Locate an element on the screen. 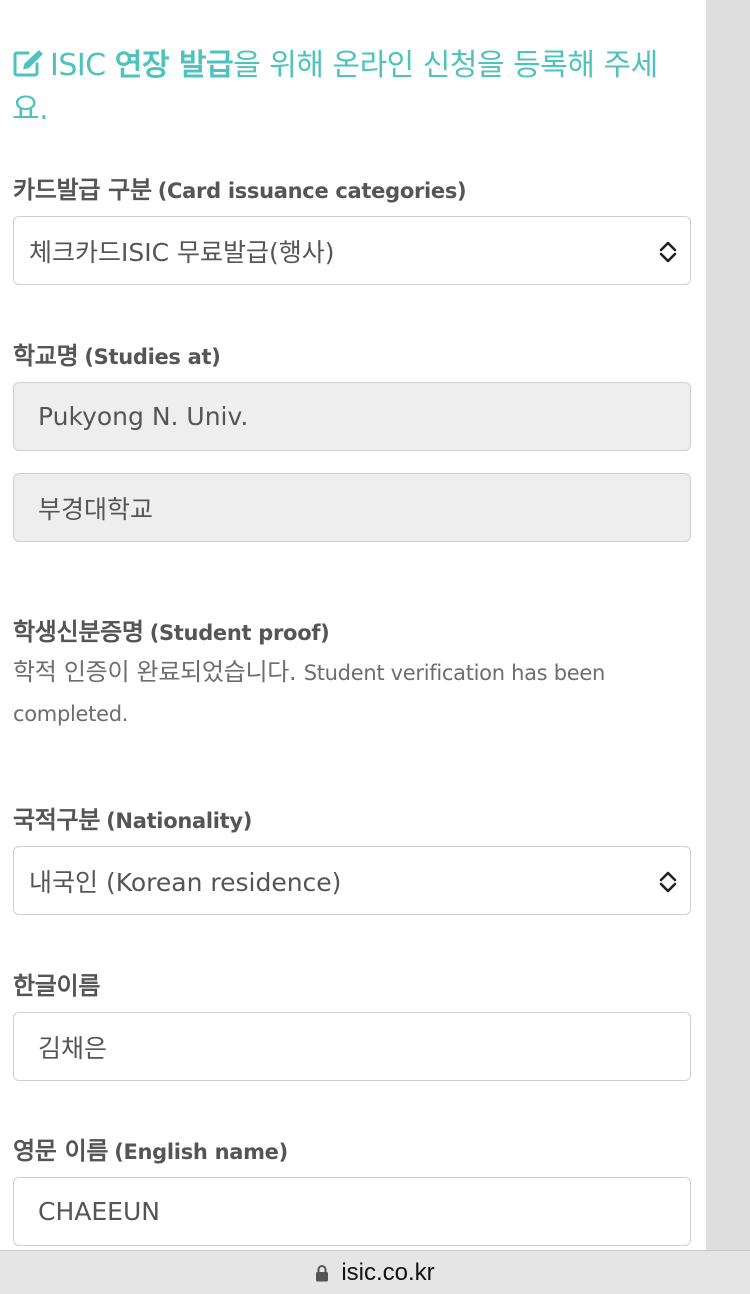 The image size is (750, 1294). korean-name-label: 한글이름 is located at coordinates (56, 983).